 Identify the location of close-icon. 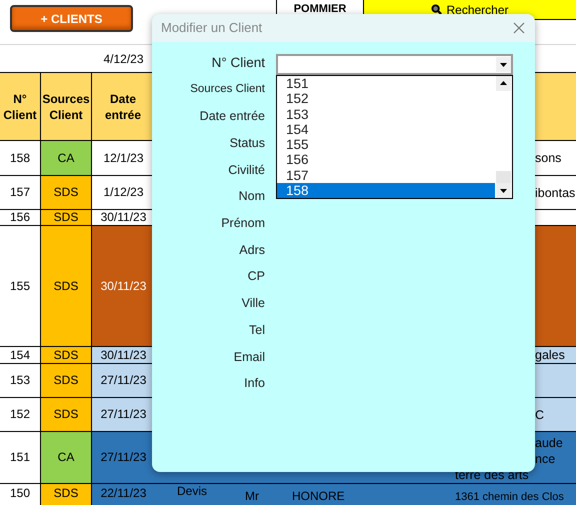
(519, 28).